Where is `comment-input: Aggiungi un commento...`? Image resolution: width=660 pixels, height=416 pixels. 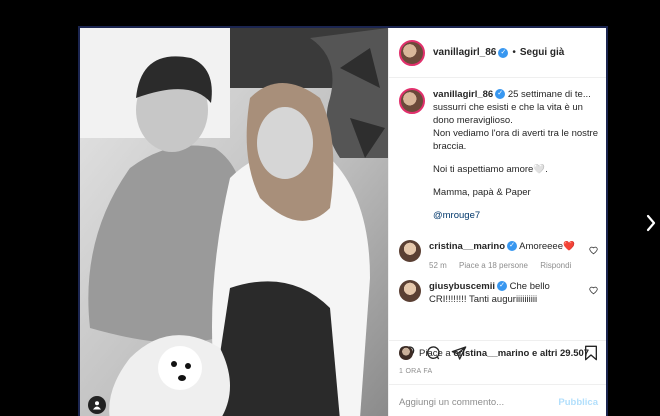
comment-input: Aggiungi un commento... is located at coordinates (478, 402).